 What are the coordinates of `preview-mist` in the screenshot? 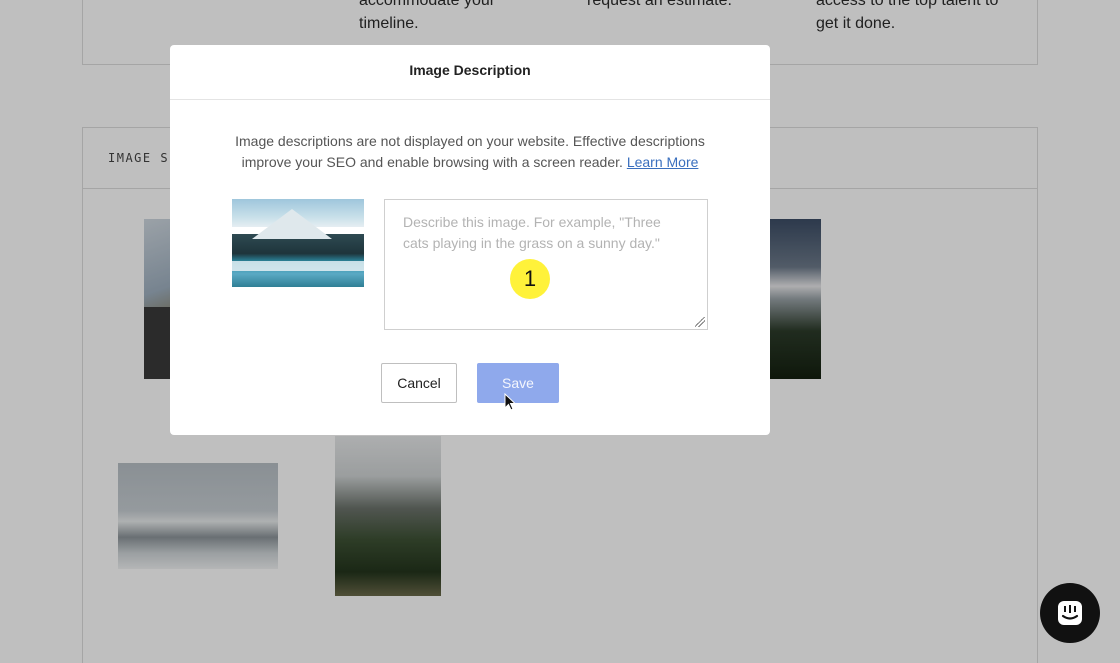 It's located at (298, 266).